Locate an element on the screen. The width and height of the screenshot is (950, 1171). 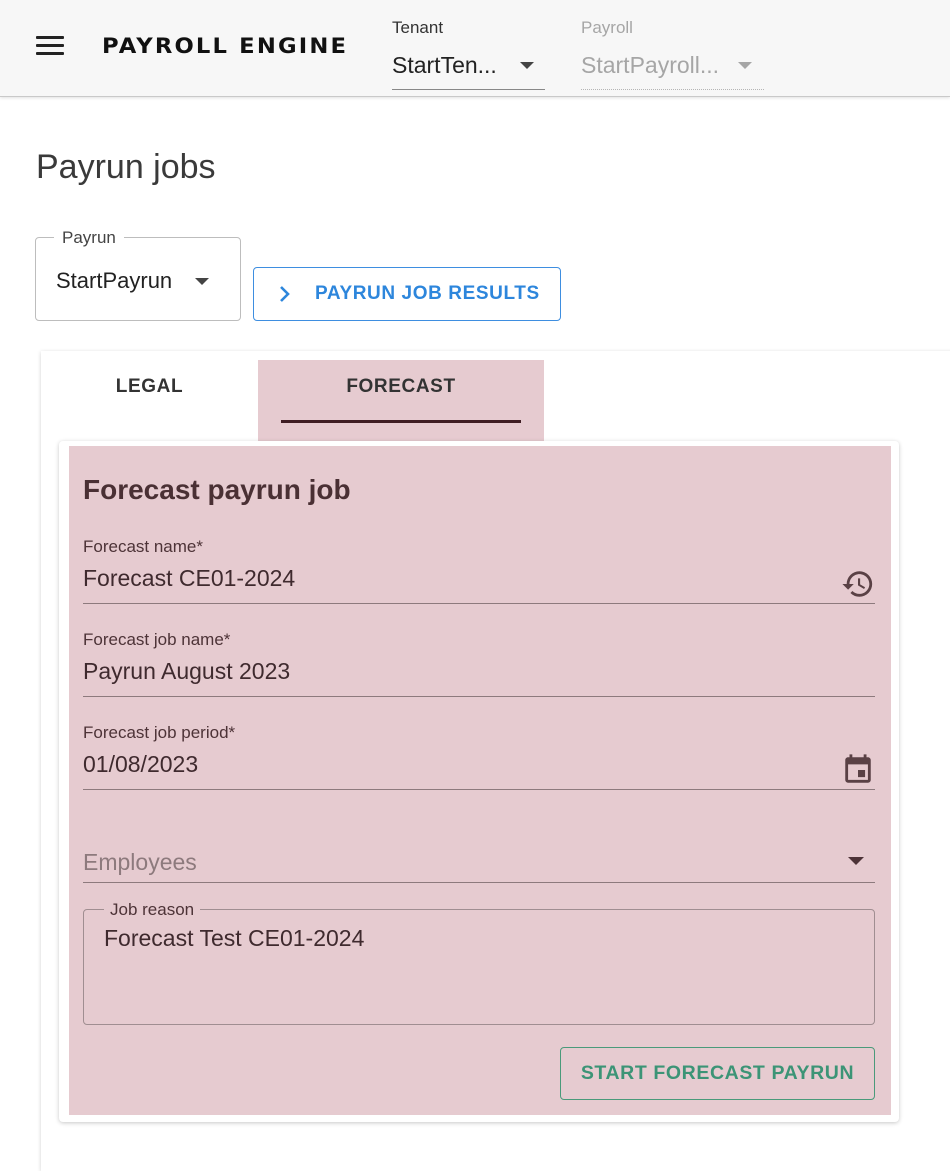
history-icon is located at coordinates (858, 584).